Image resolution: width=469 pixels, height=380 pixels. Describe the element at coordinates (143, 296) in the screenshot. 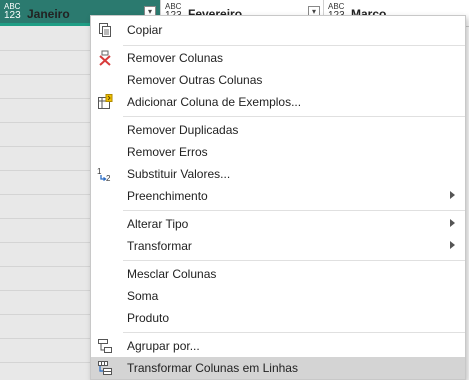

I see `menu-item-label: Soma` at that location.